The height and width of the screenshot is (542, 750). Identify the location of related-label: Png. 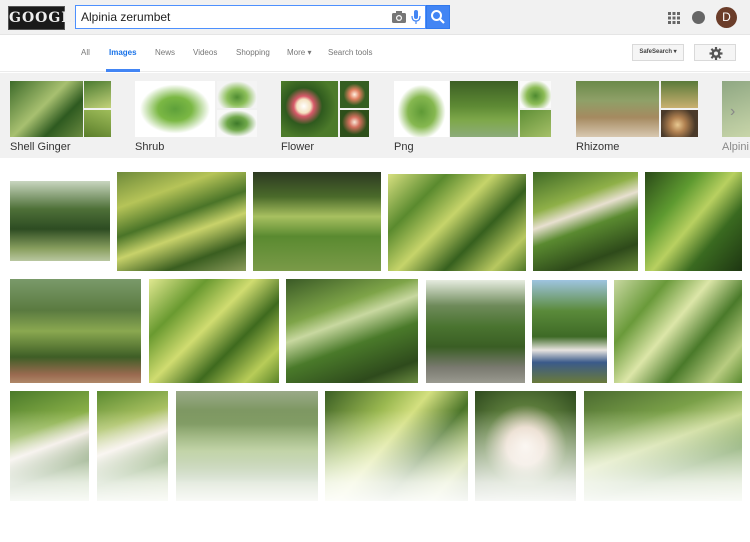
(404, 147).